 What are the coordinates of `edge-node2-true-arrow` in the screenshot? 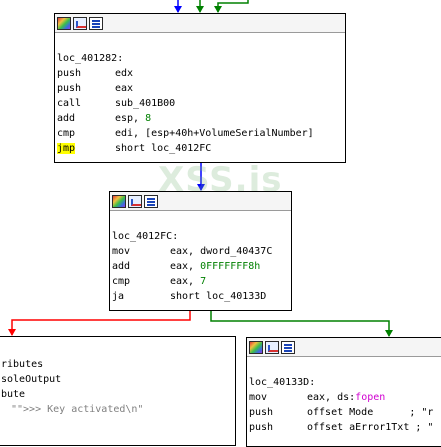 It's located at (389, 333).